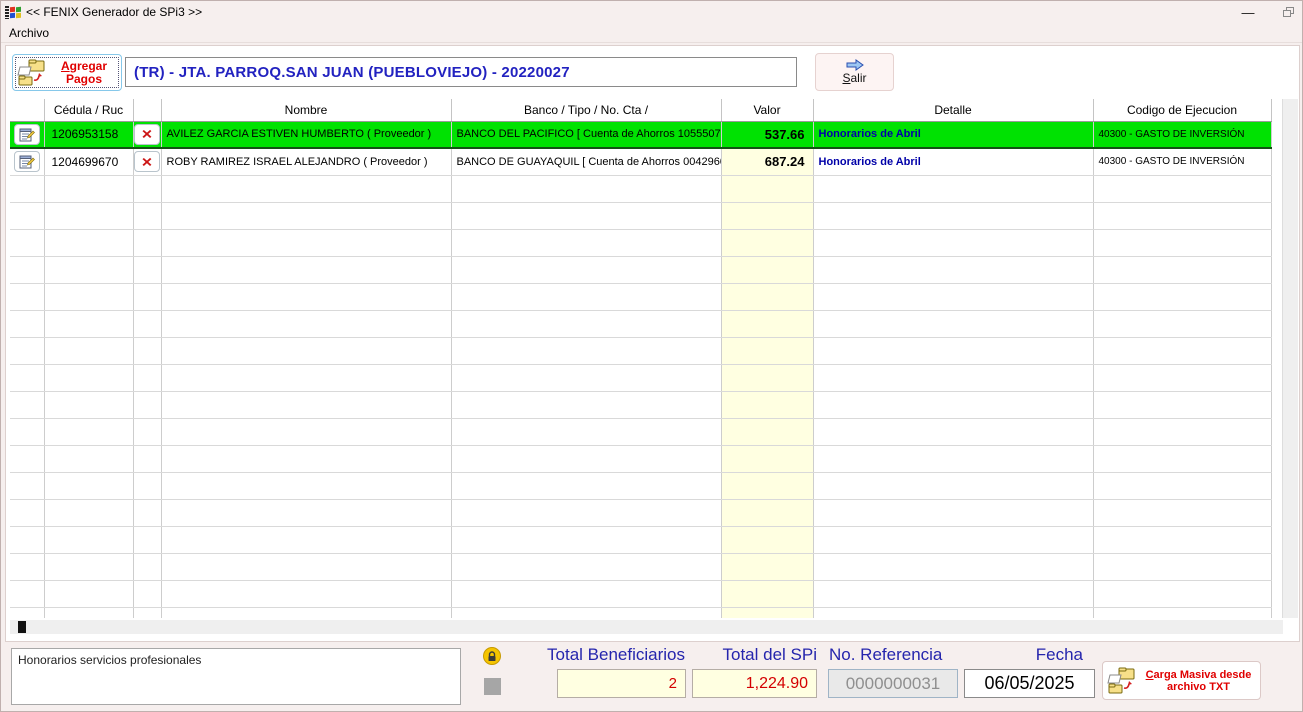 The width and height of the screenshot is (1303, 712). What do you see at coordinates (22, 627) in the screenshot?
I see `horizontal-scrollbar-thumb` at bounding box center [22, 627].